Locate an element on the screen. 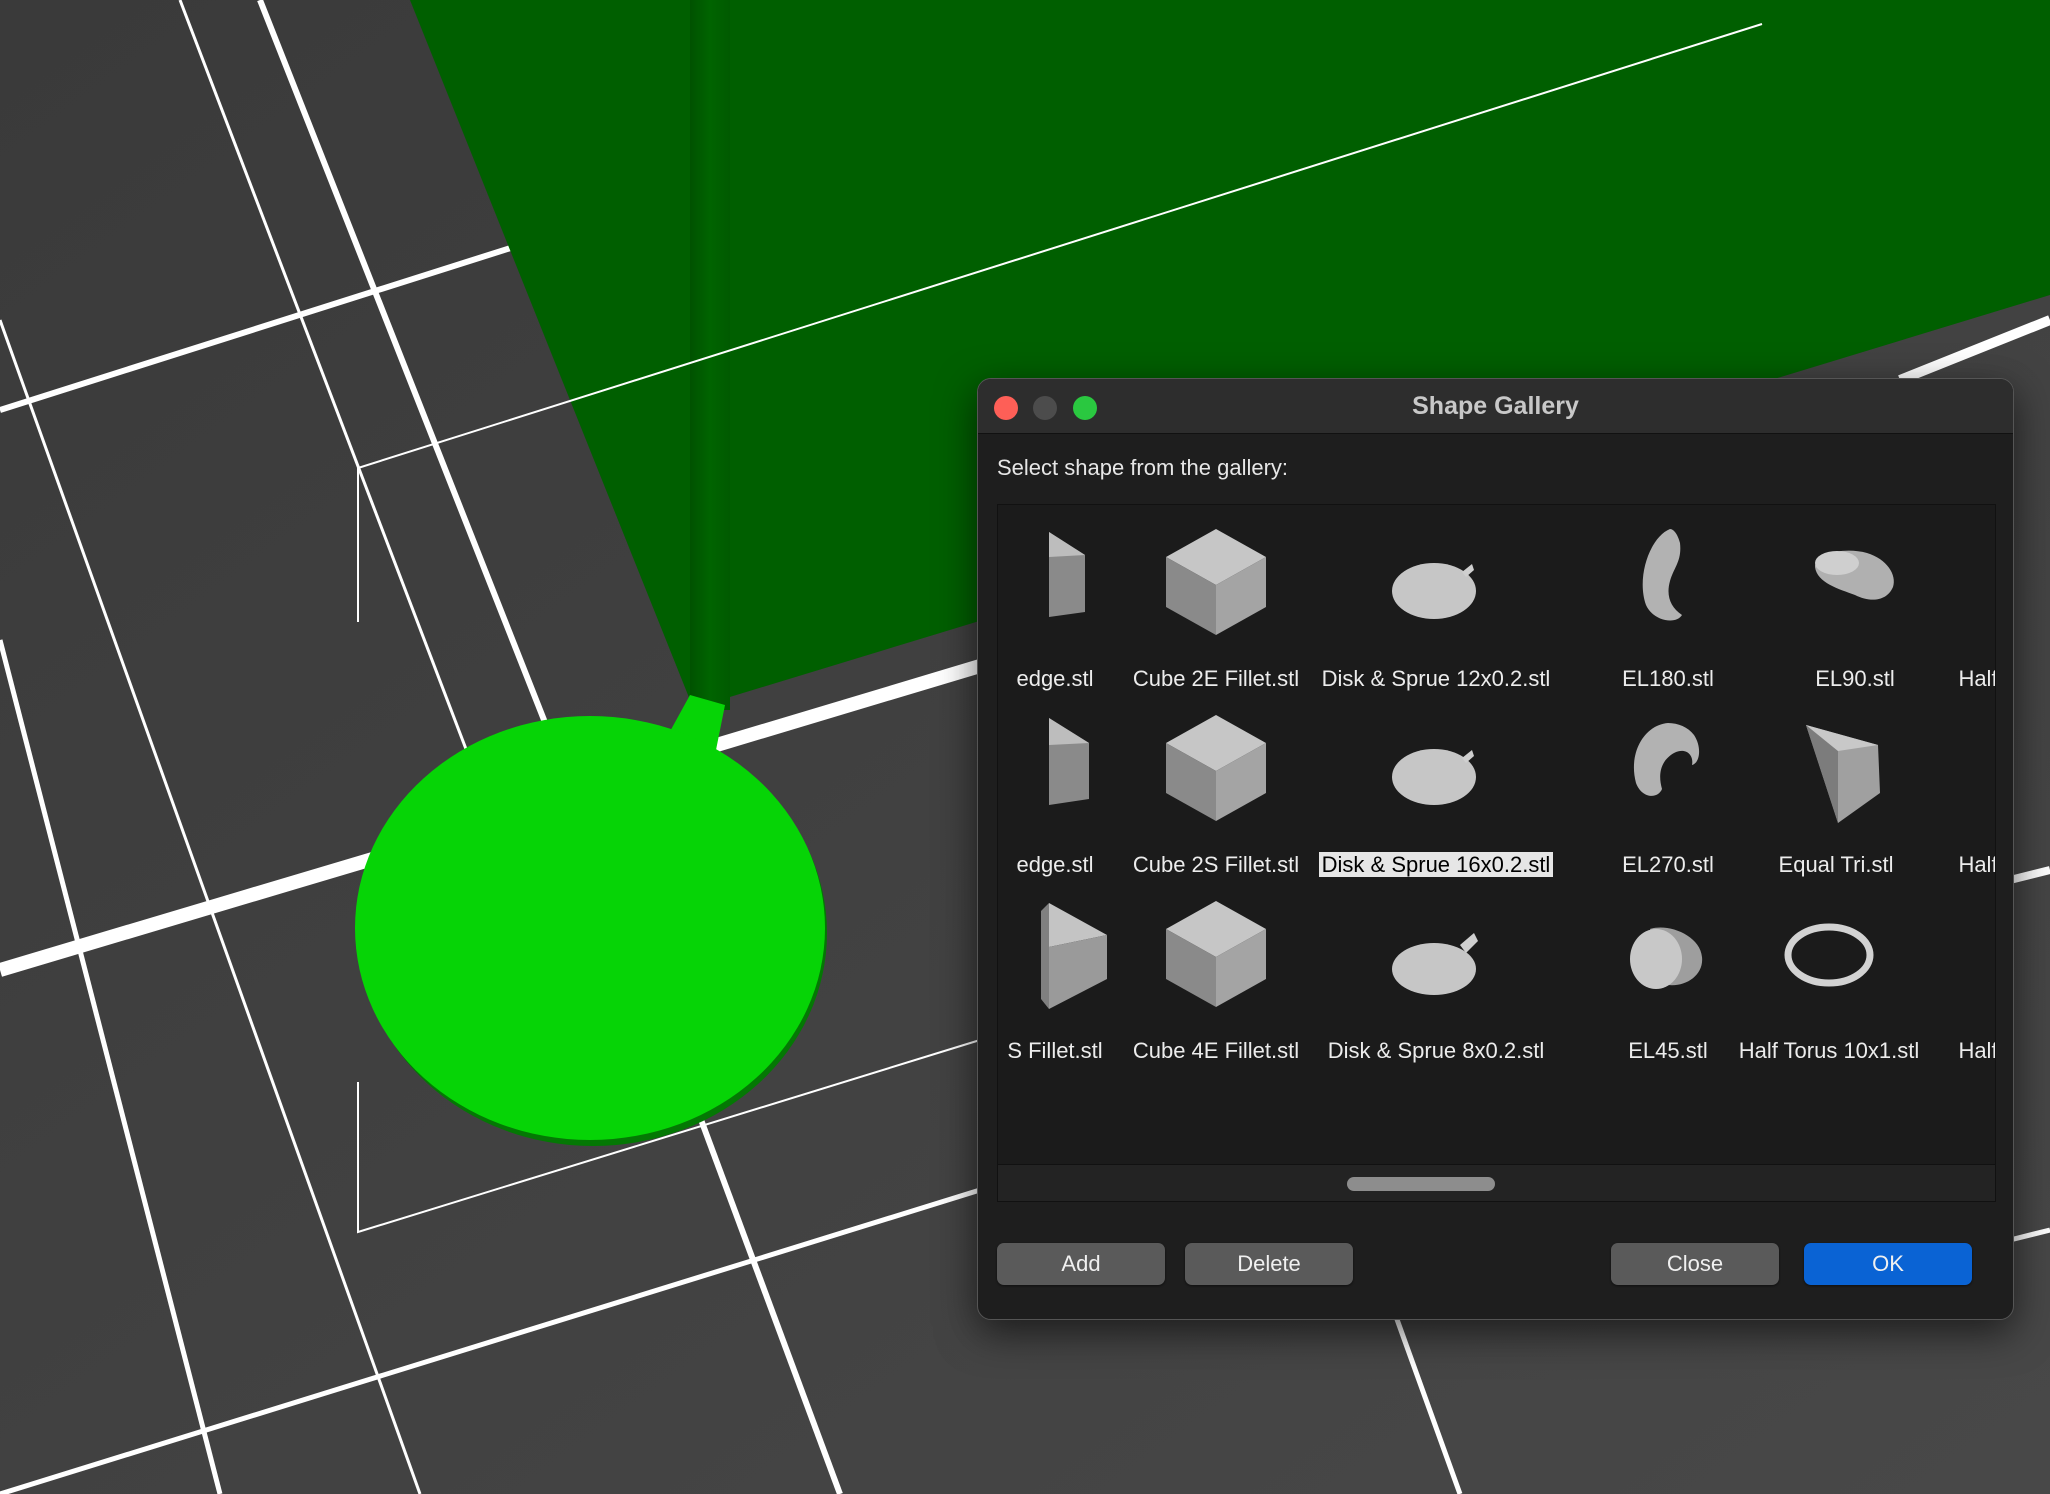  shape-item: Cube 2E Fillet.stl is located at coordinates (1216, 598).